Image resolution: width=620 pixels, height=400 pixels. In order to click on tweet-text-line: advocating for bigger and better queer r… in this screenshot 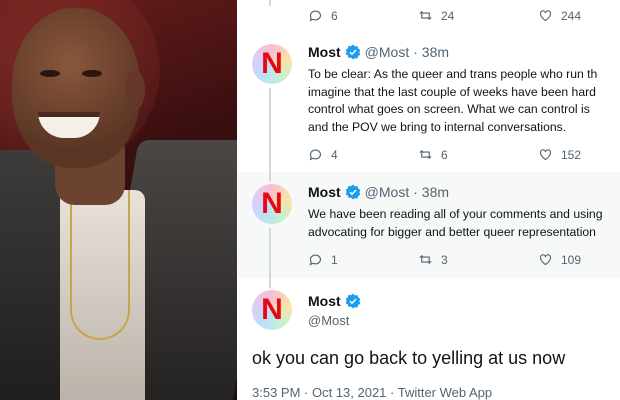, I will do `click(452, 231)`.